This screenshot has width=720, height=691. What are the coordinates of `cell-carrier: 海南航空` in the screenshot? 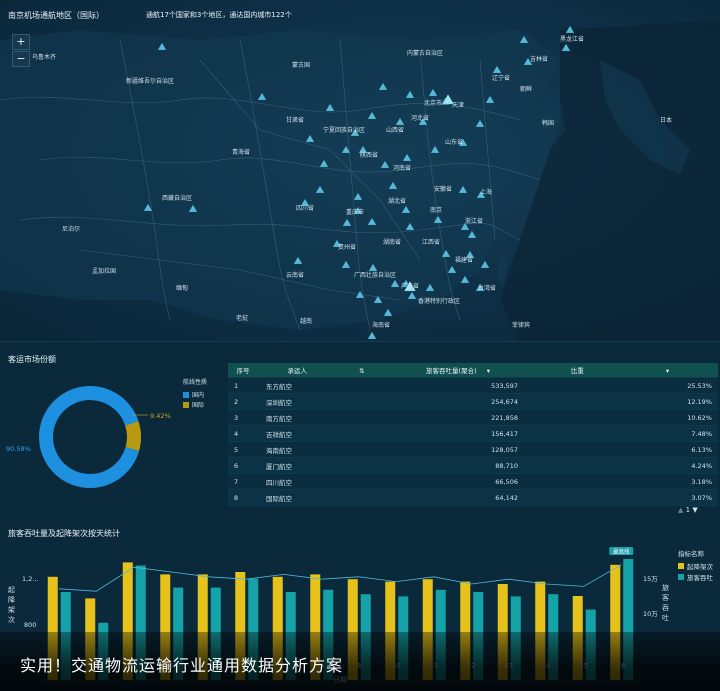 It's located at (279, 450).